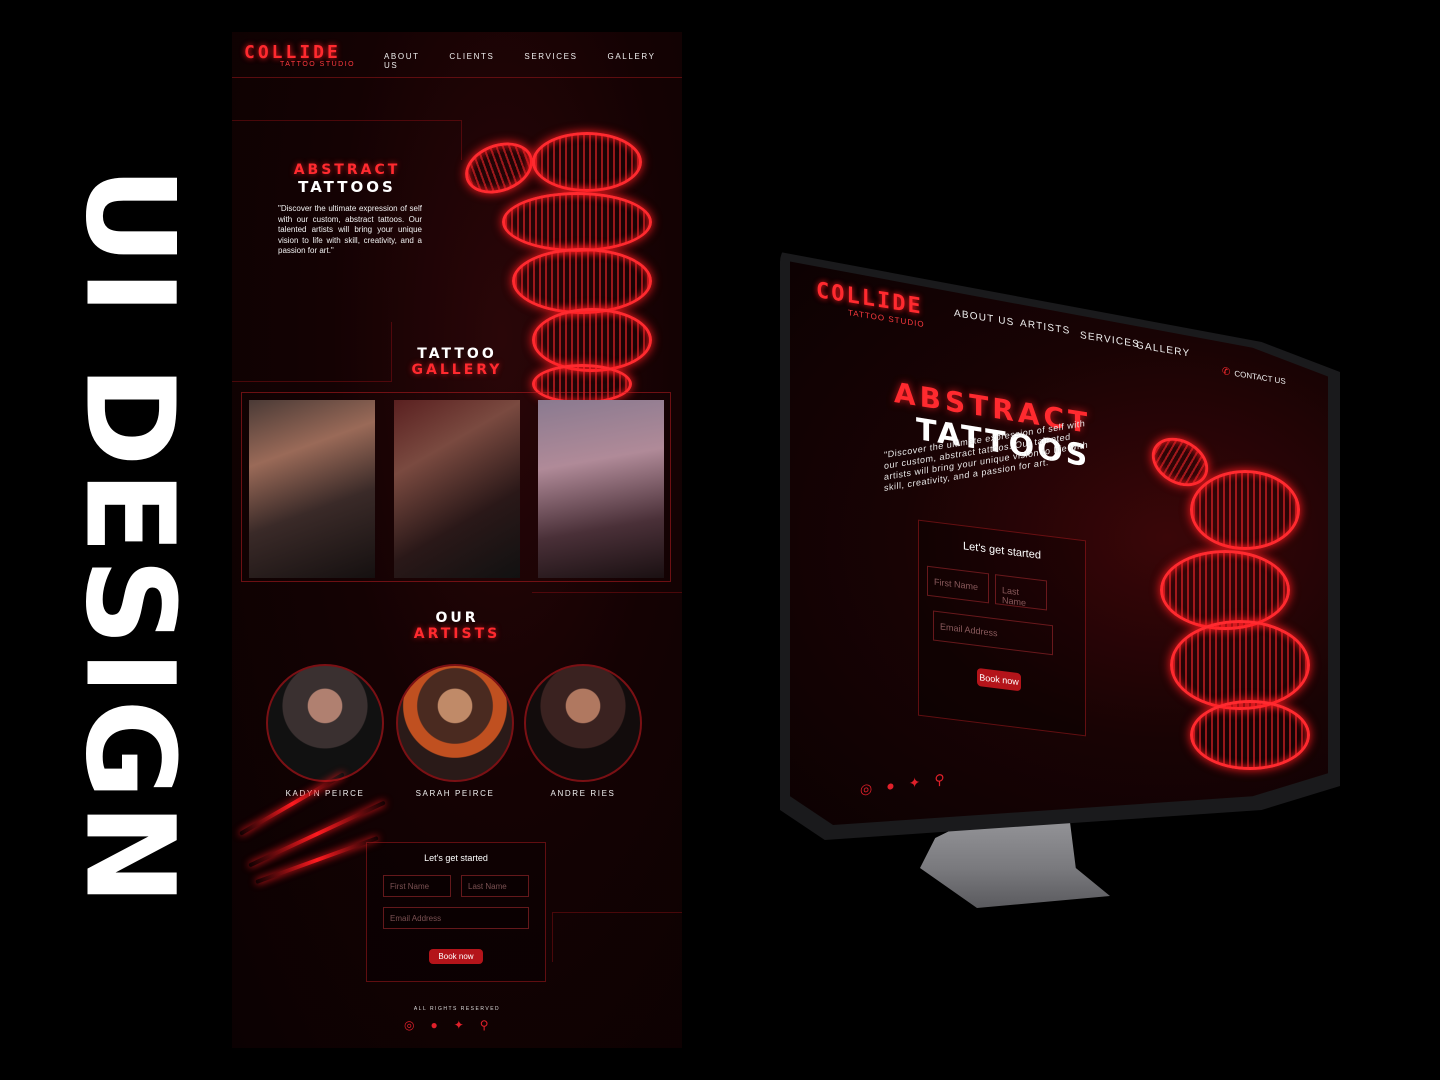  I want to click on footer-rights: ALL RIGHTS RESERVED, so click(457, 1009).